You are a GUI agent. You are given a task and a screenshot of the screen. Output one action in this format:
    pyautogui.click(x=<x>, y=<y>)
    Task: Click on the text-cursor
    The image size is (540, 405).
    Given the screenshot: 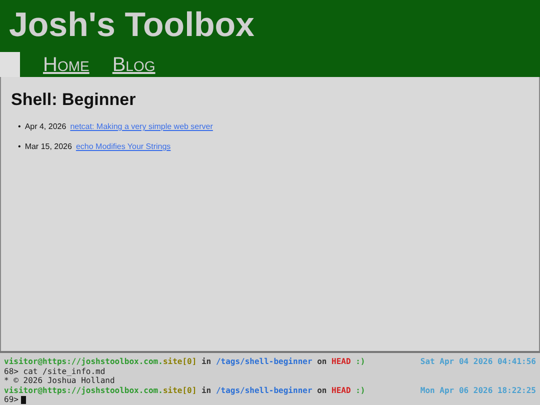 What is the action you would take?
    pyautogui.click(x=23, y=400)
    